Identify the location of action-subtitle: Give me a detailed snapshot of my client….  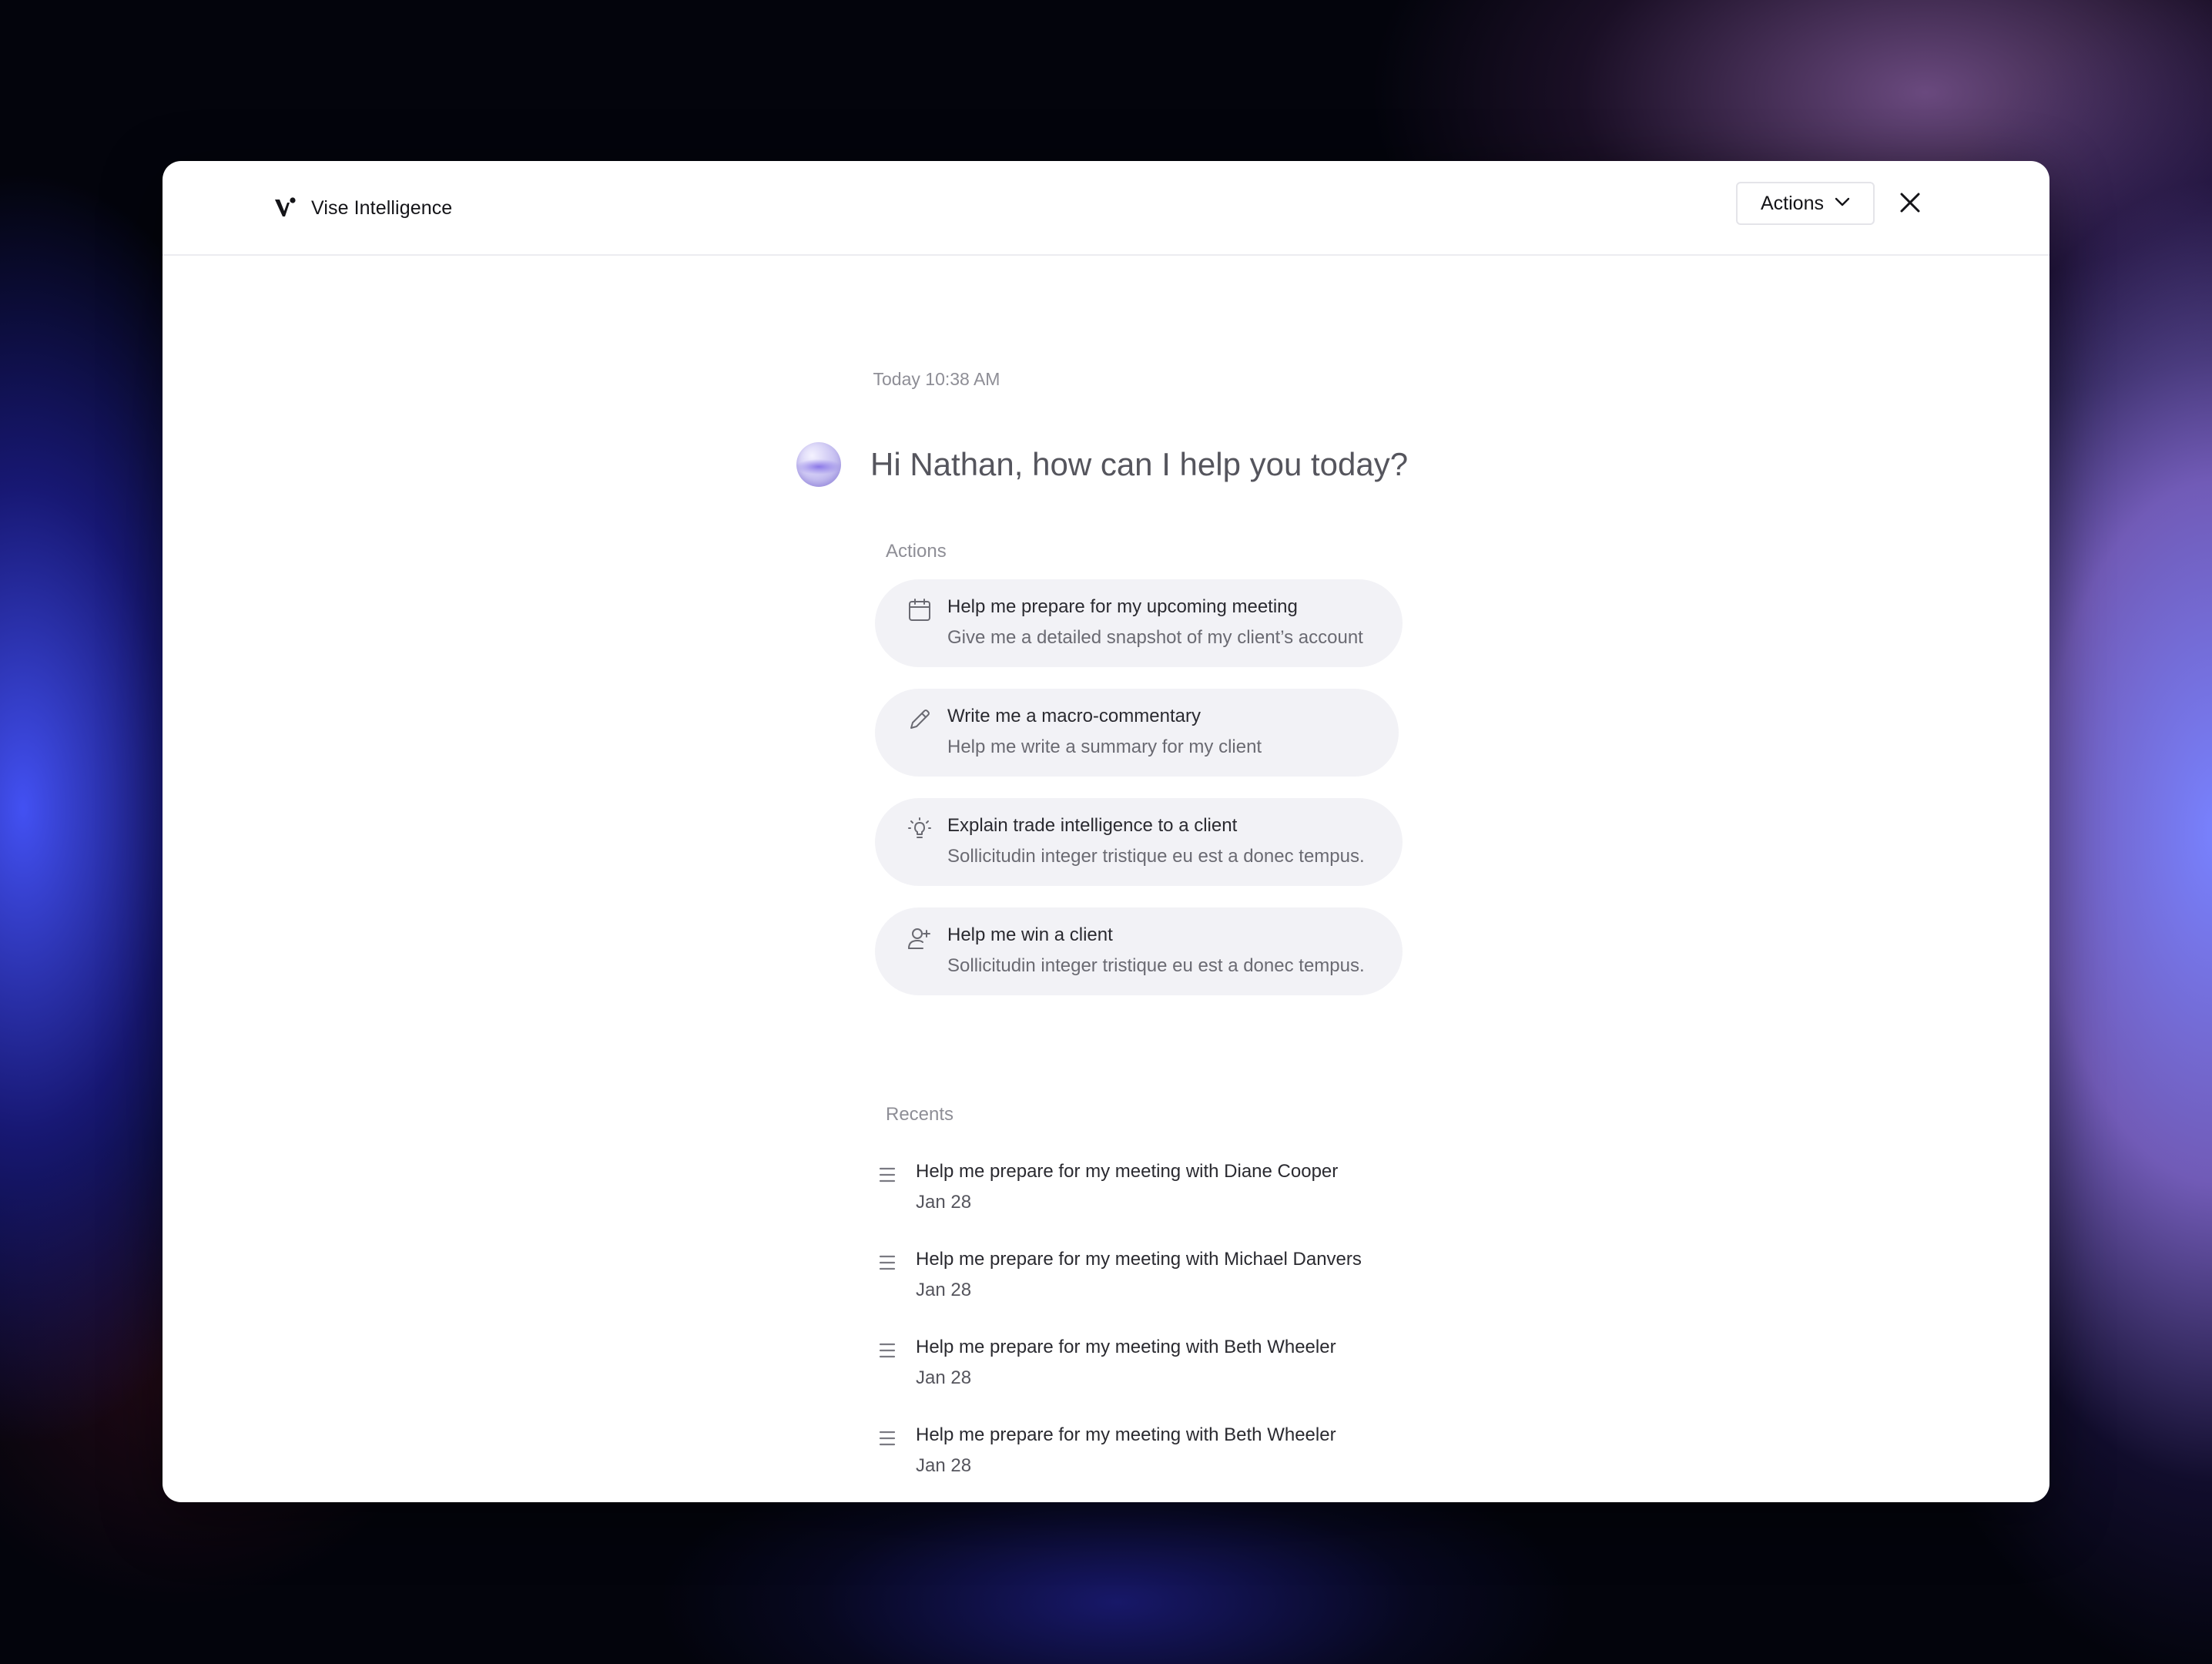
(1155, 637).